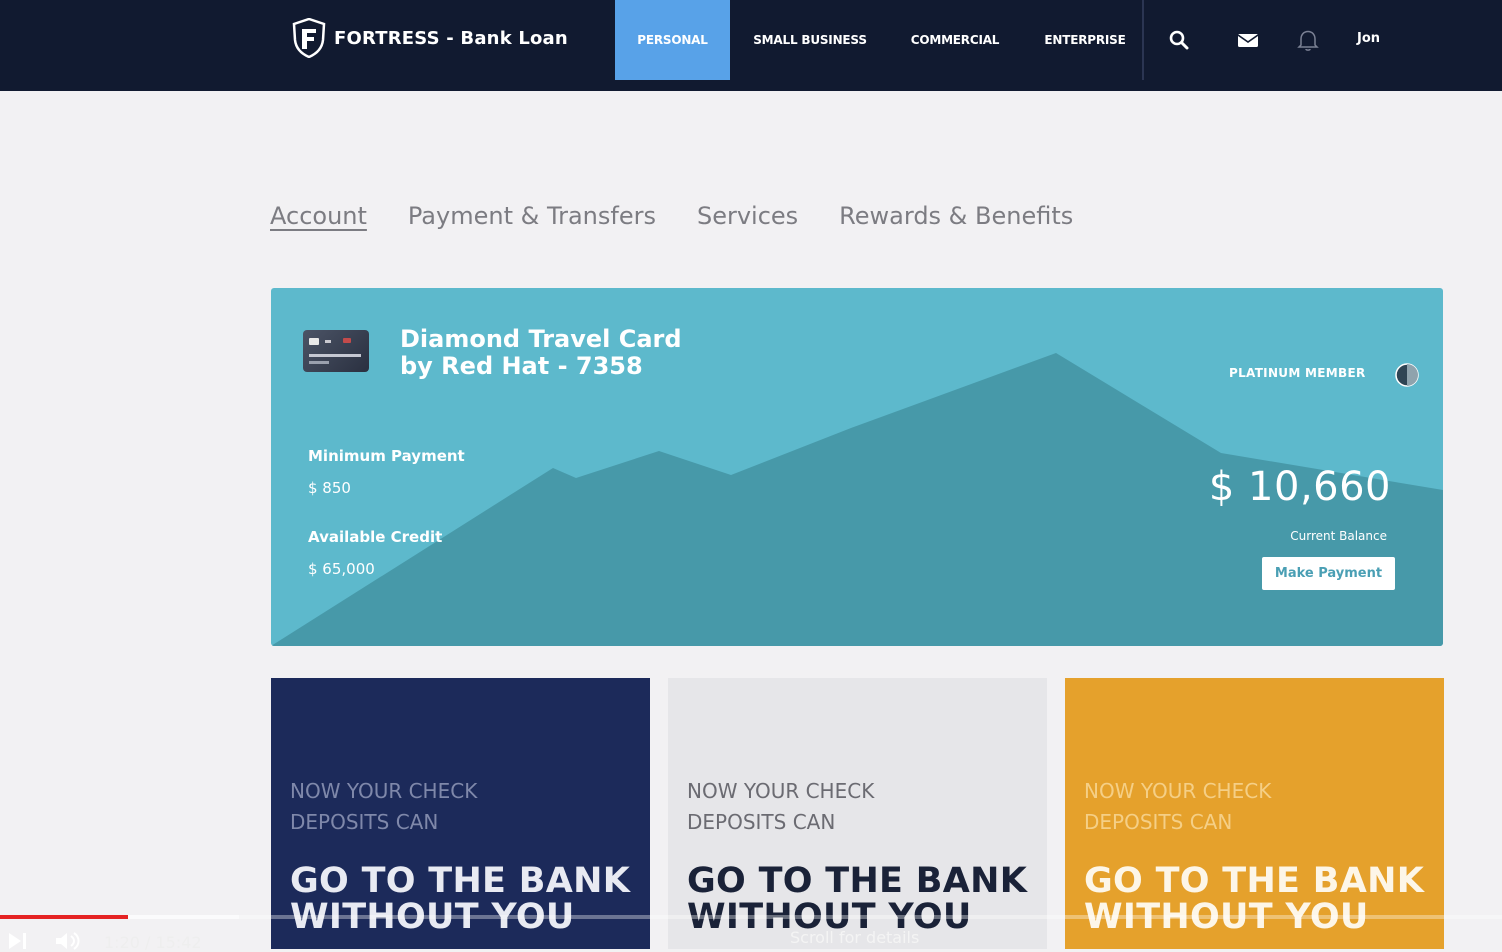  What do you see at coordinates (1297, 373) in the screenshot?
I see `member-tier-badge: PLATINUM MEMBER` at bounding box center [1297, 373].